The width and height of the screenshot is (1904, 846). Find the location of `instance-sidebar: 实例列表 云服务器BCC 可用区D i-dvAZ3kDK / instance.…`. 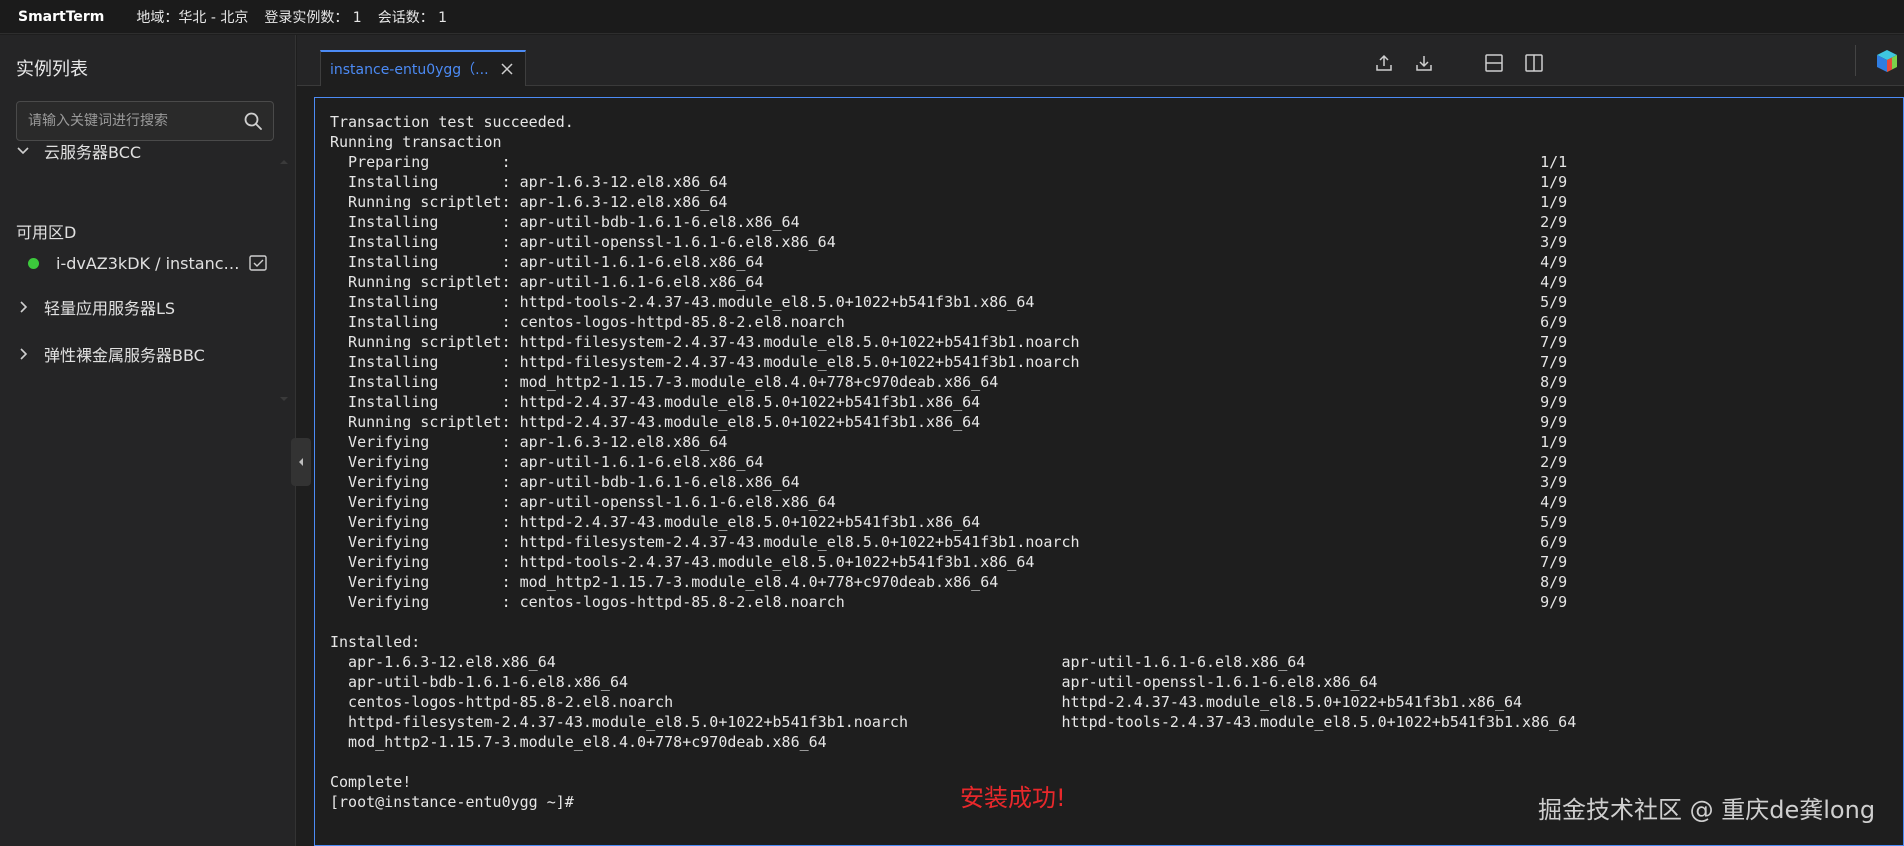

instance-sidebar: 实例列表 云服务器BCC 可用区D i-dvAZ3kDK / instance.… is located at coordinates (148, 440).